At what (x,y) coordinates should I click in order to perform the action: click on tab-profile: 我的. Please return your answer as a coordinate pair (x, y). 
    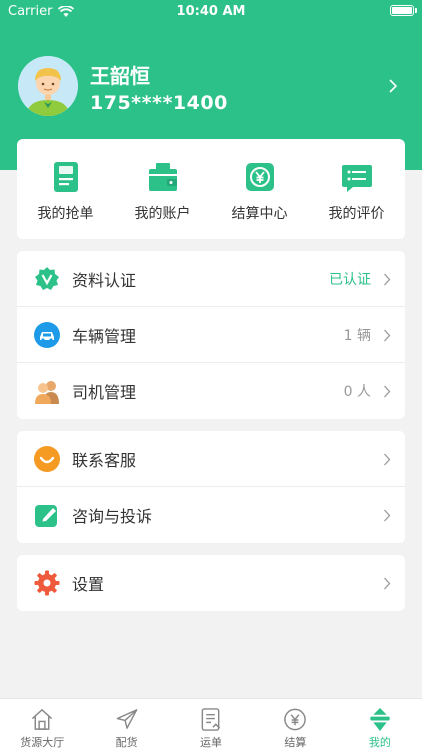
    Looking at the image, I should click on (380, 724).